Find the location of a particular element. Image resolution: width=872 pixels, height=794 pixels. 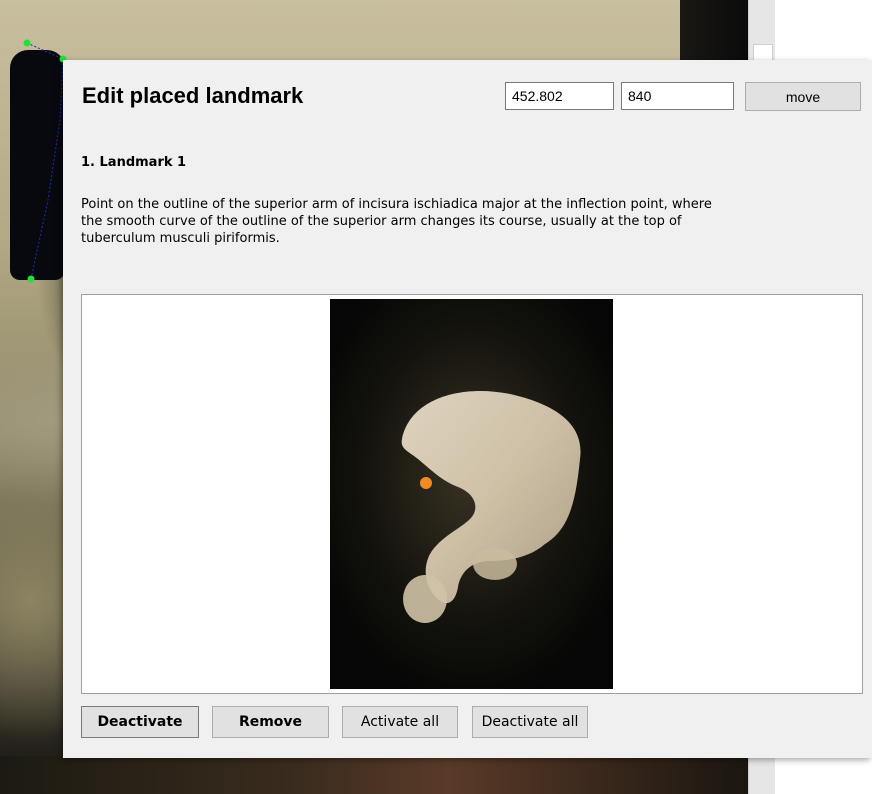

deactivate-button: Deactivate is located at coordinates (140, 722).